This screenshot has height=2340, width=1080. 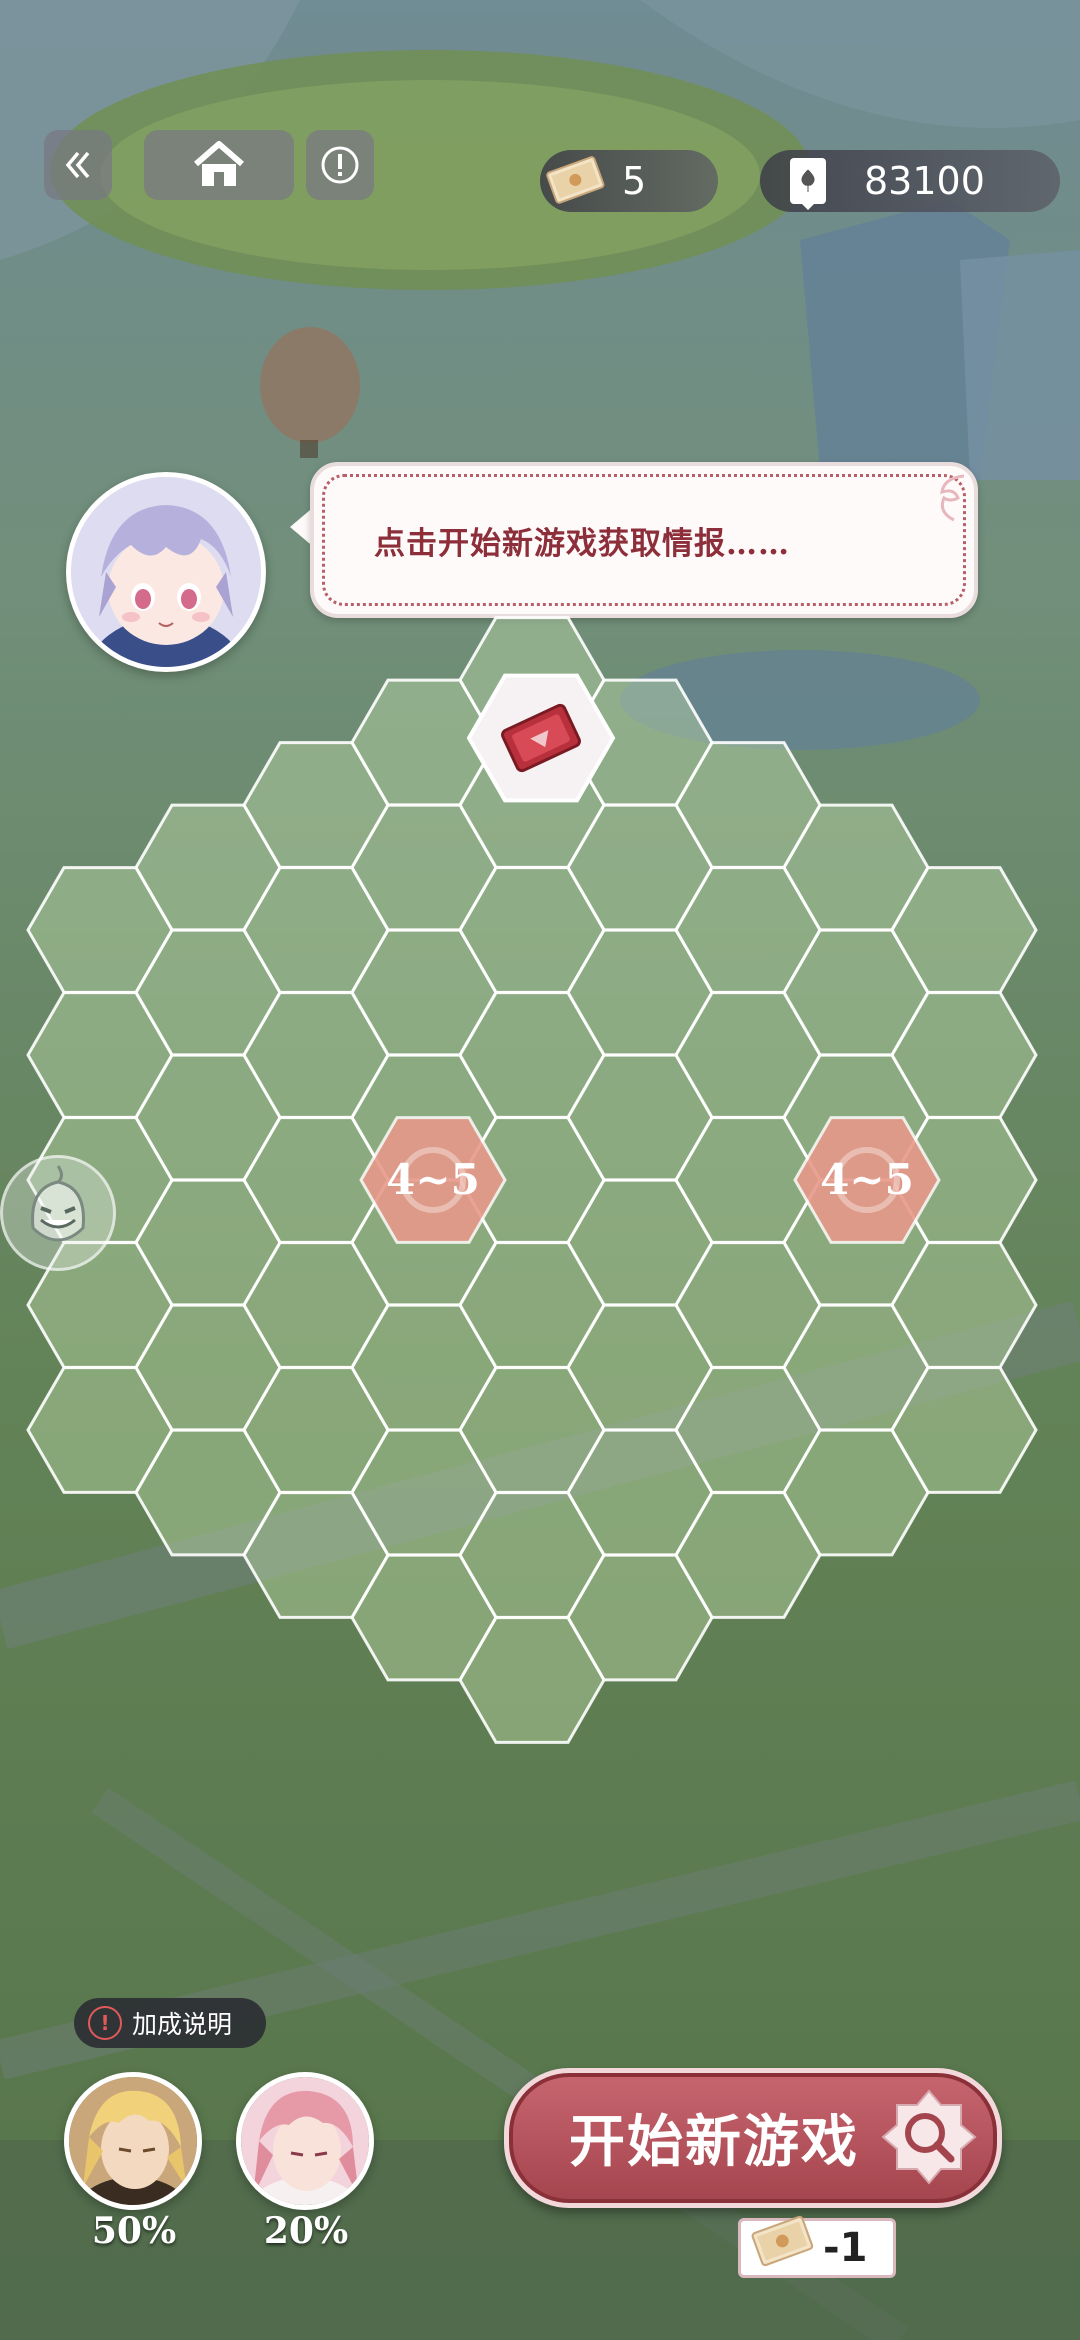 What do you see at coordinates (782, 2241) in the screenshot?
I see `ticket-icon` at bounding box center [782, 2241].